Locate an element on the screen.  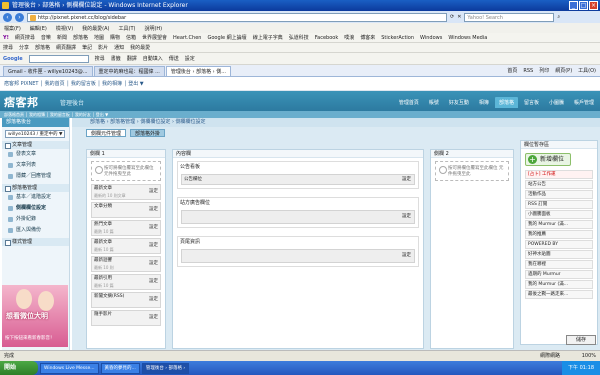
nav-item: 小圖騰 is located at coordinates (556, 102).